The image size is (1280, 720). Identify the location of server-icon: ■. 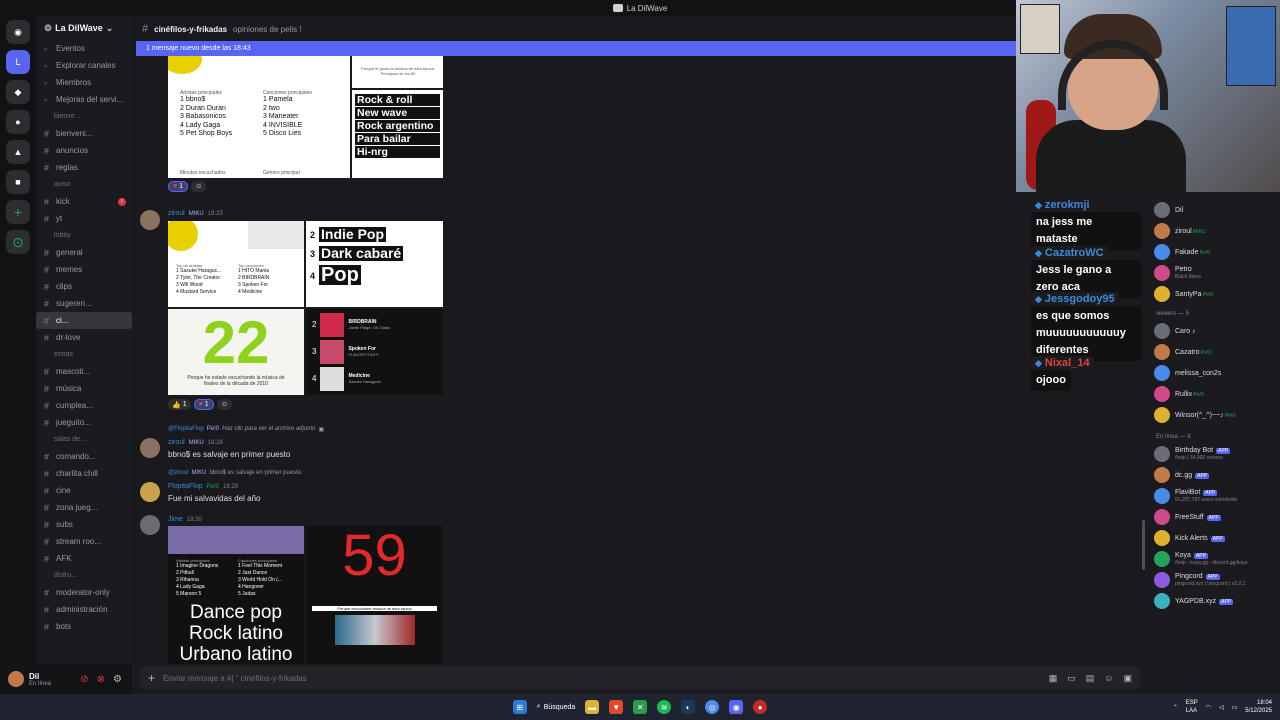
(18, 182).